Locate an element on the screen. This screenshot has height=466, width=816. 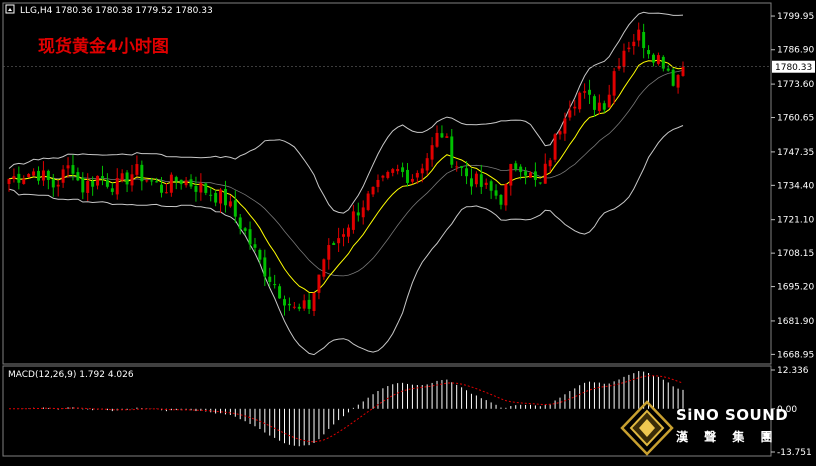
price-tick-label: 1747.35 is located at coordinates (795, 153).